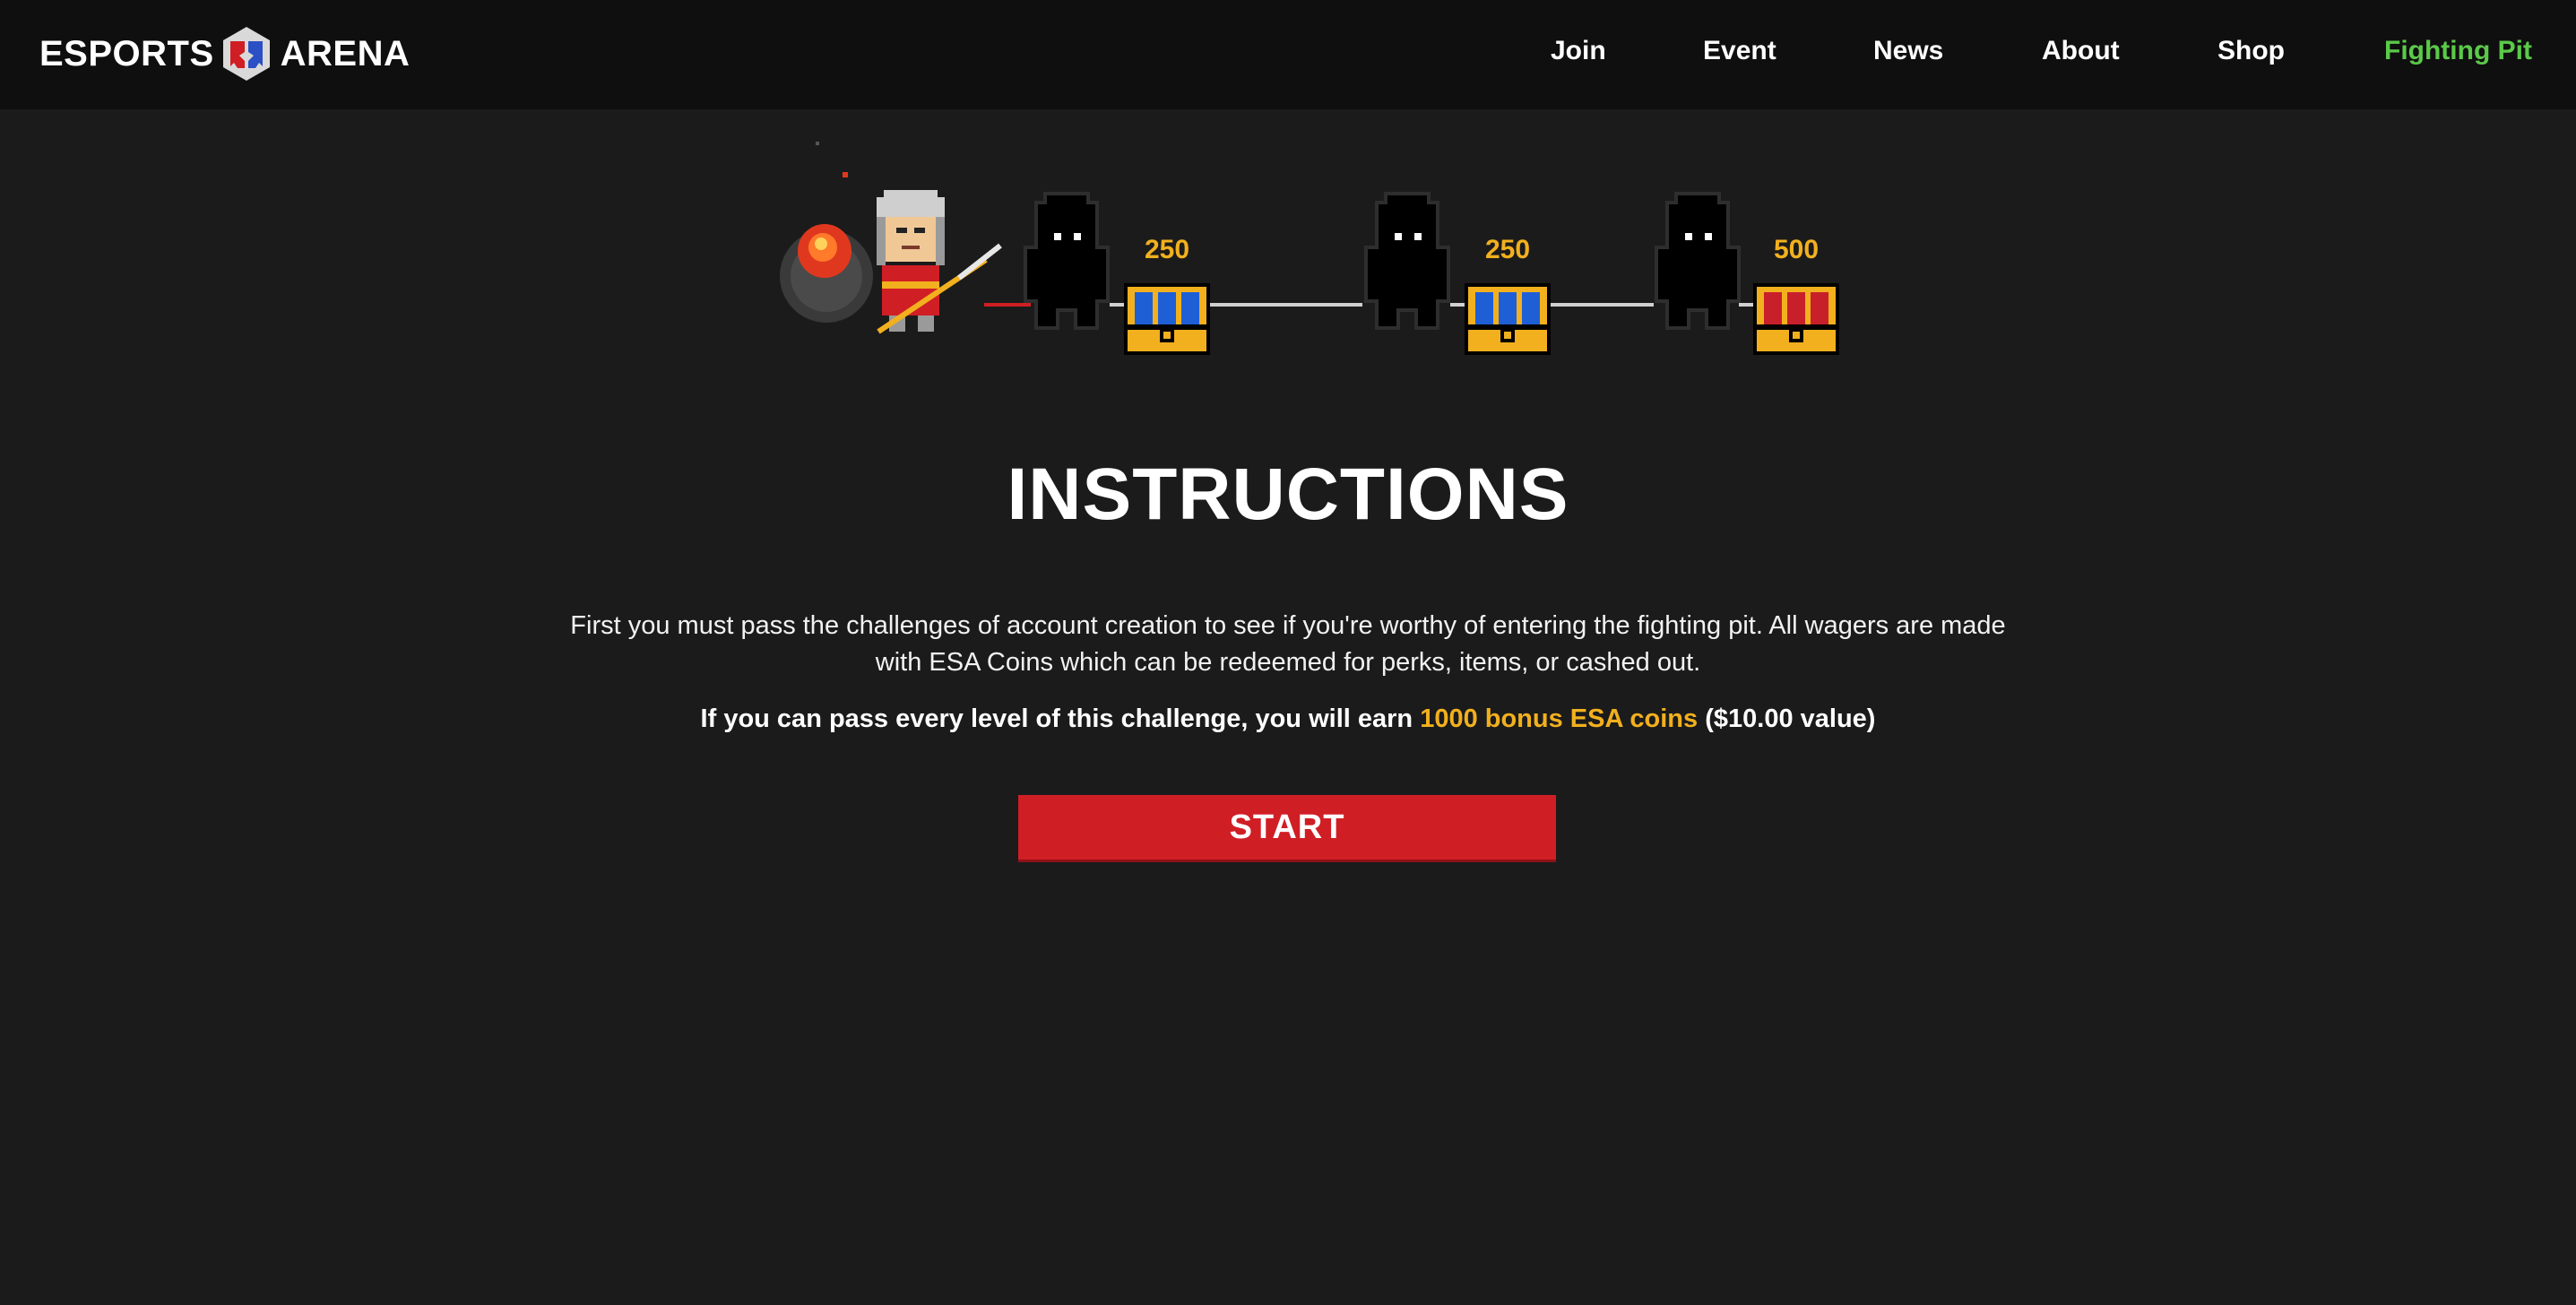 The height and width of the screenshot is (1305, 2576). I want to click on start-button: START, so click(1287, 827).